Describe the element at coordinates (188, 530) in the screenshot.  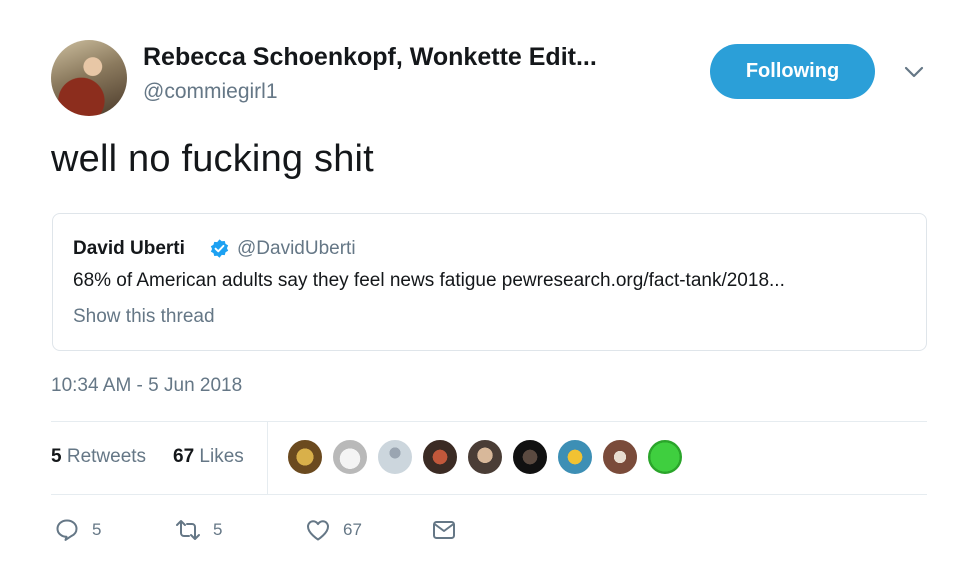
I see `retweet-icon` at that location.